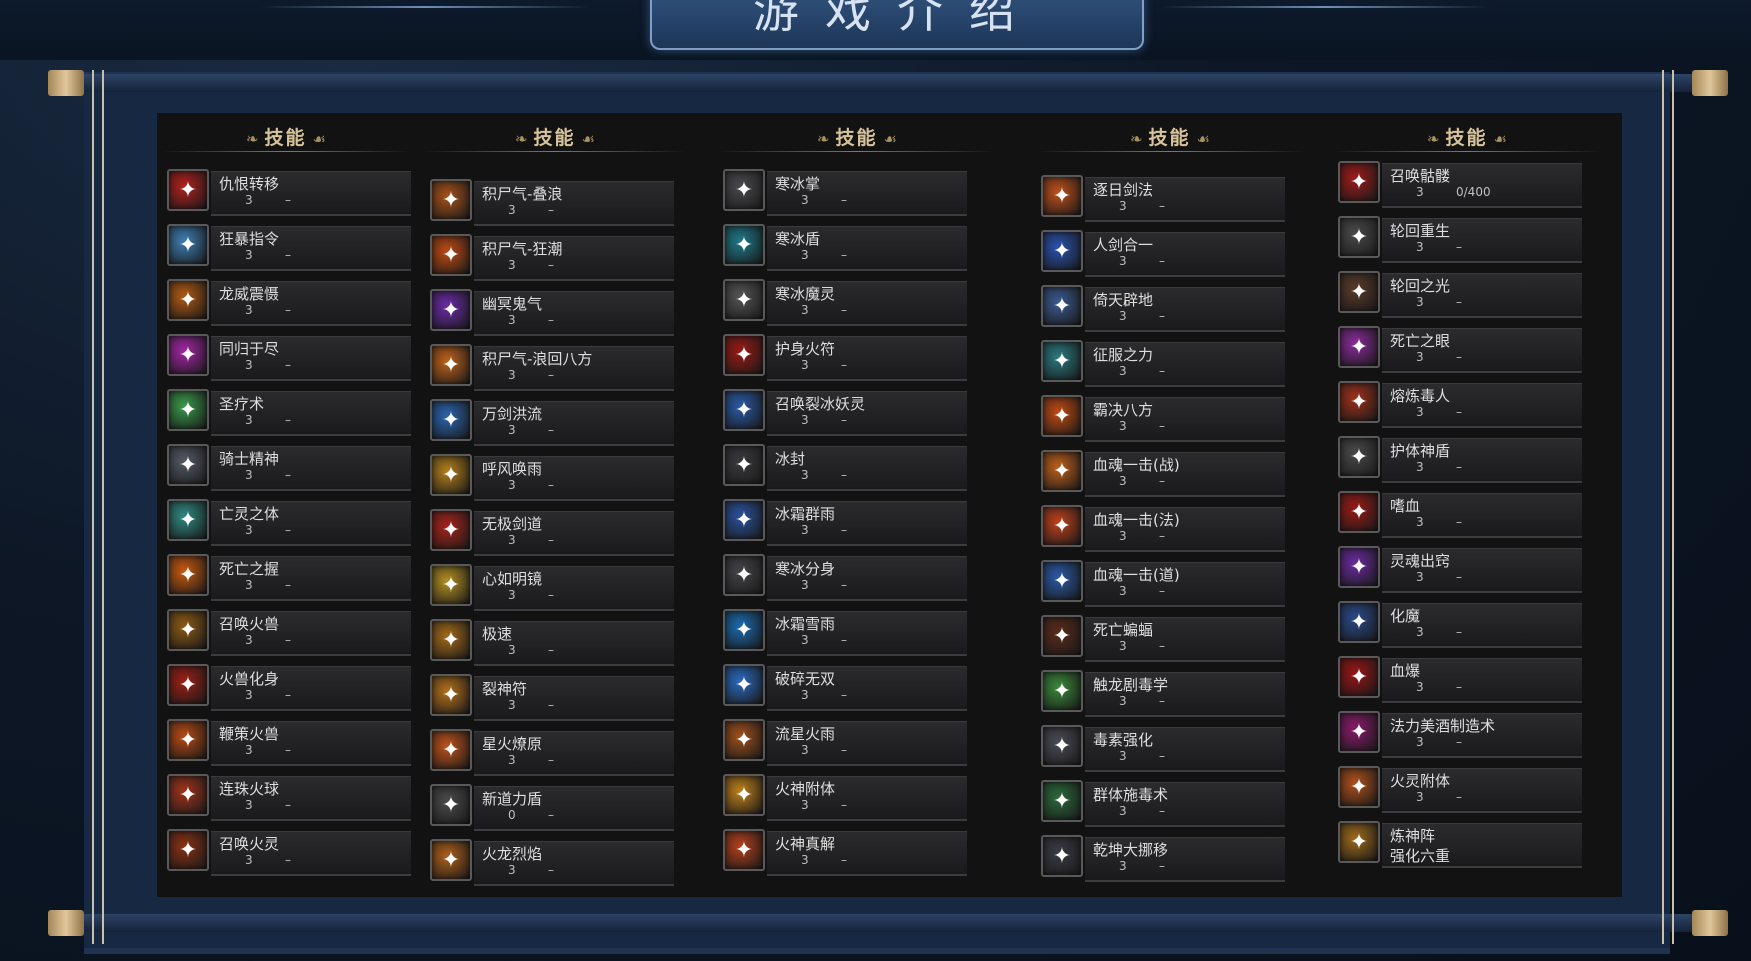 The width and height of the screenshot is (1751, 961). What do you see at coordinates (845, 853) in the screenshot?
I see `skill-entry: ✦ 火神真解 3 –` at bounding box center [845, 853].